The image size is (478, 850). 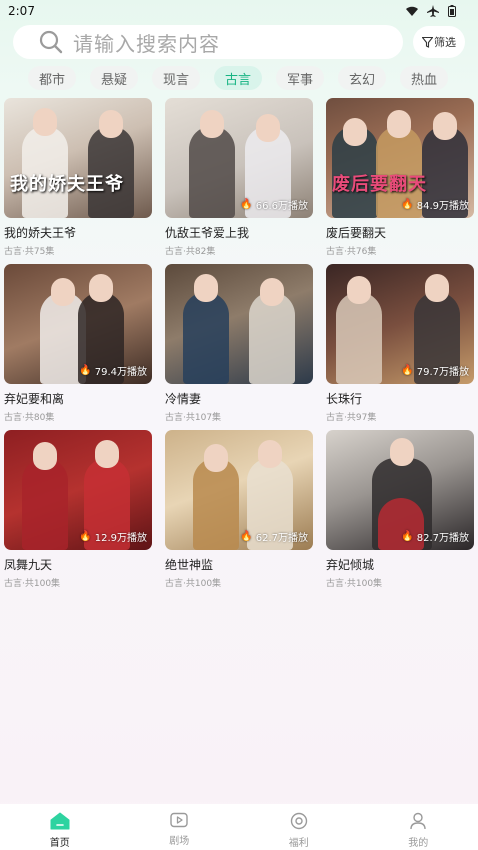 What do you see at coordinates (351, 418) in the screenshot?
I see `drama-meta: 古言·共97集` at bounding box center [351, 418].